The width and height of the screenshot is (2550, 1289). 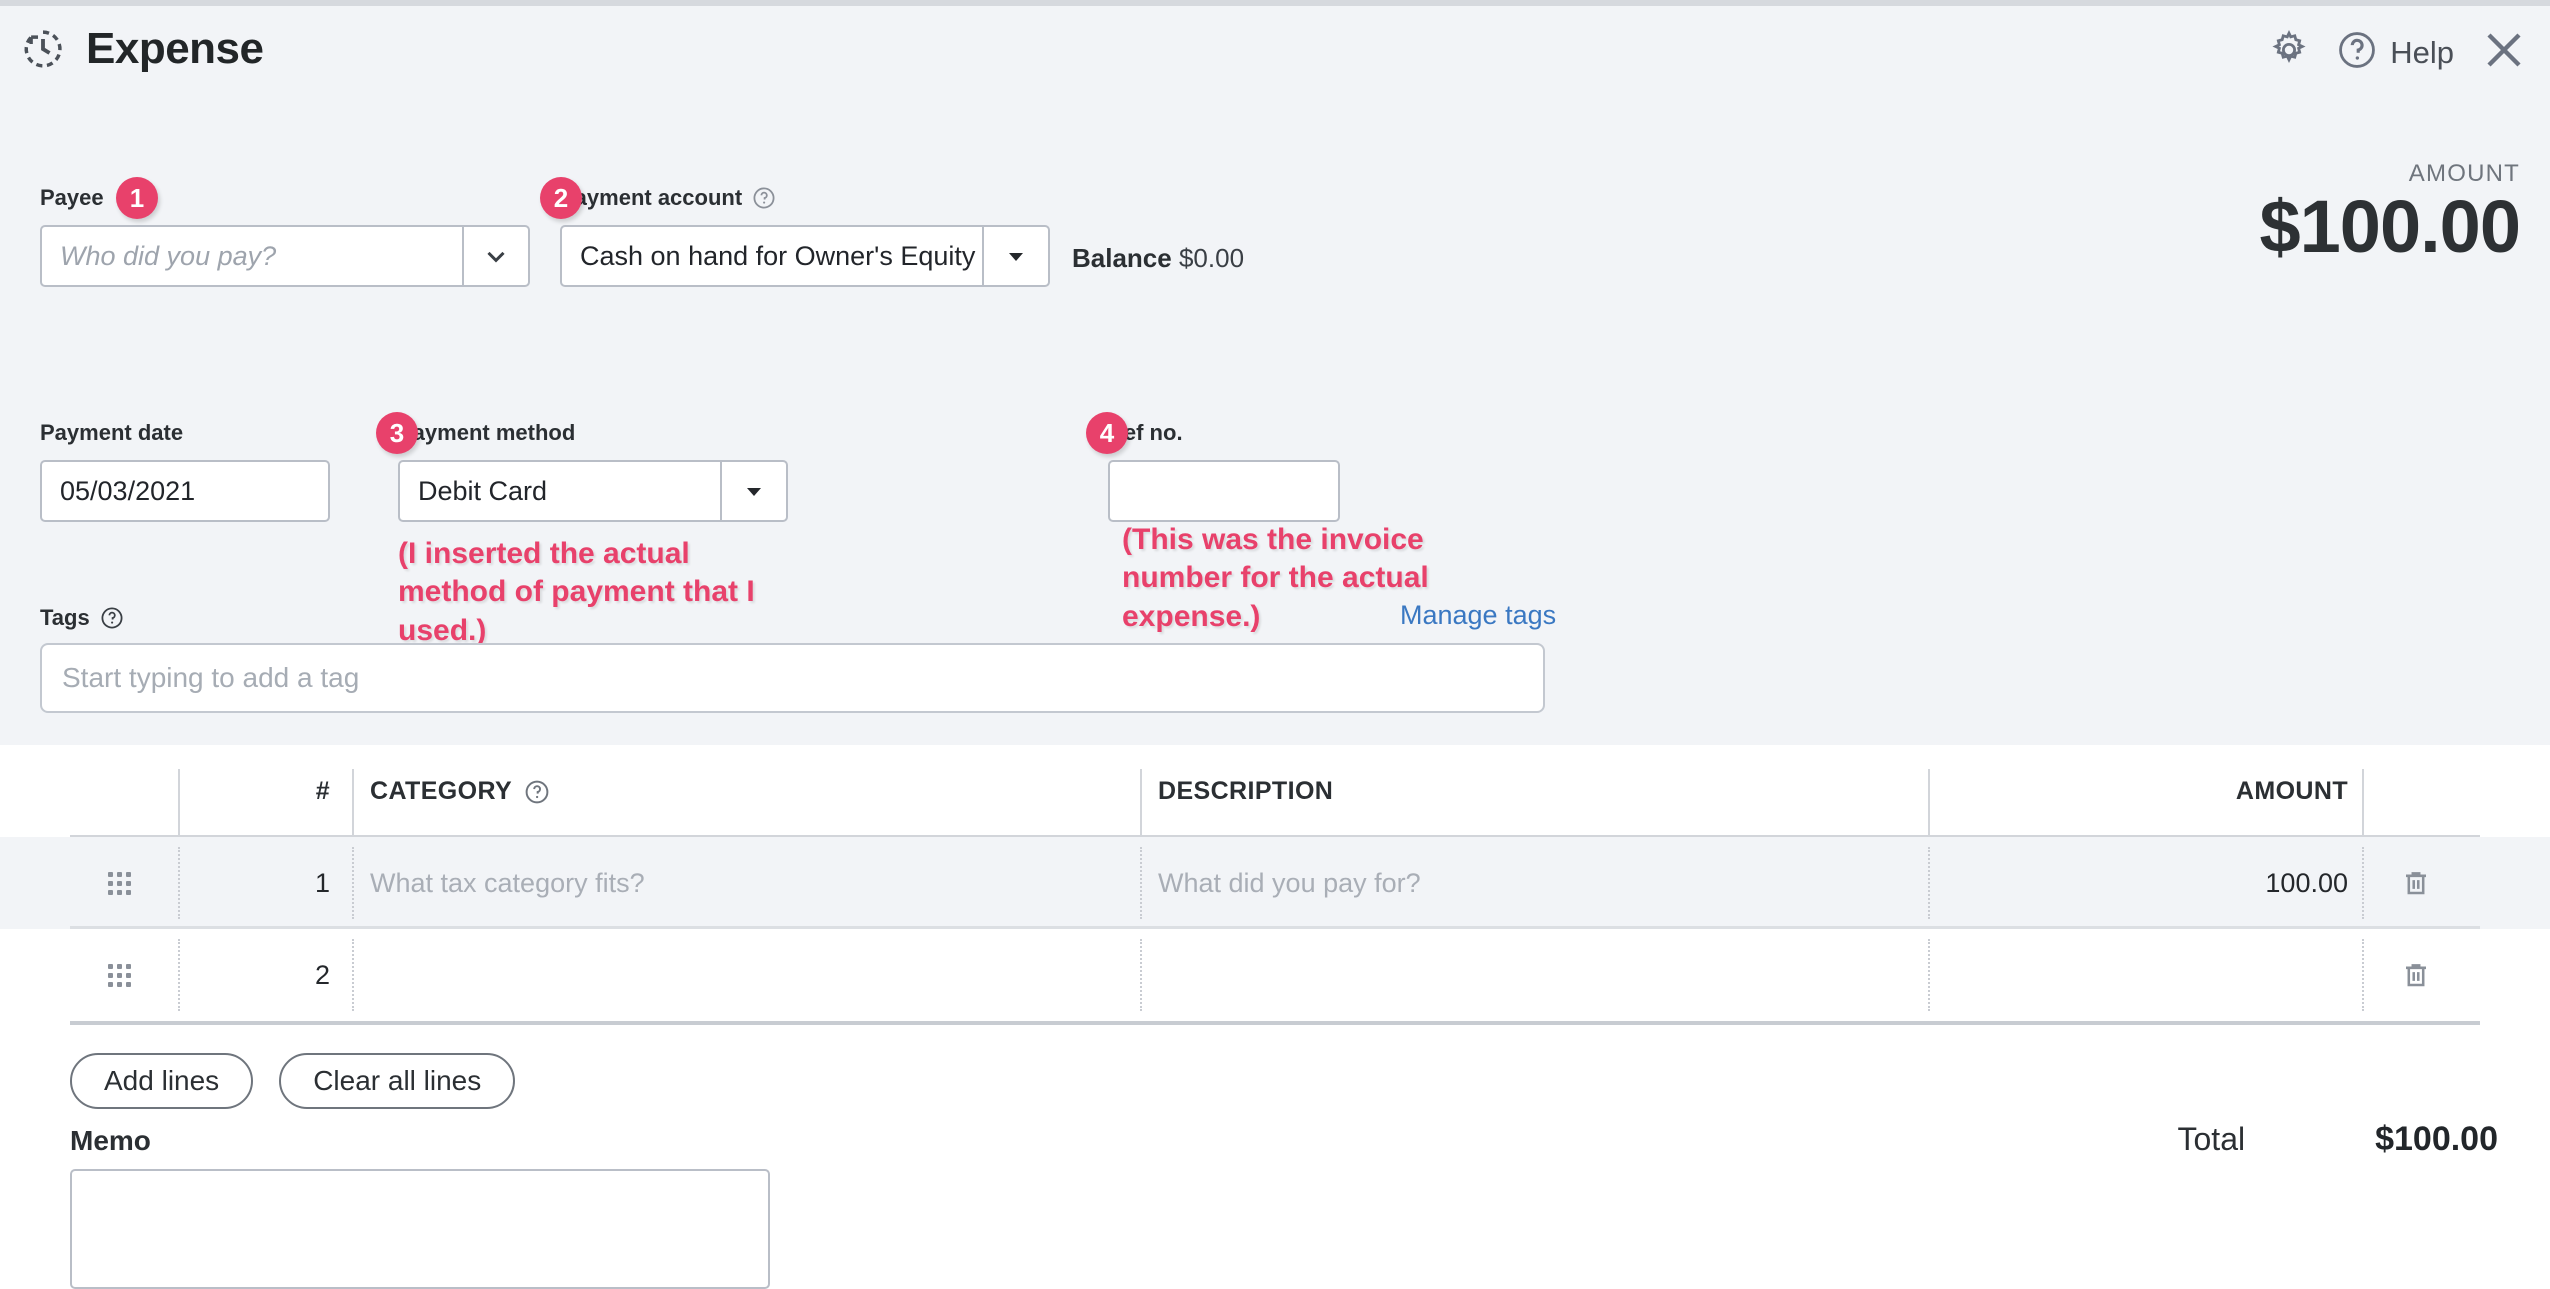 What do you see at coordinates (128, 490) in the screenshot?
I see `payment-date-value: 05/03/2021` at bounding box center [128, 490].